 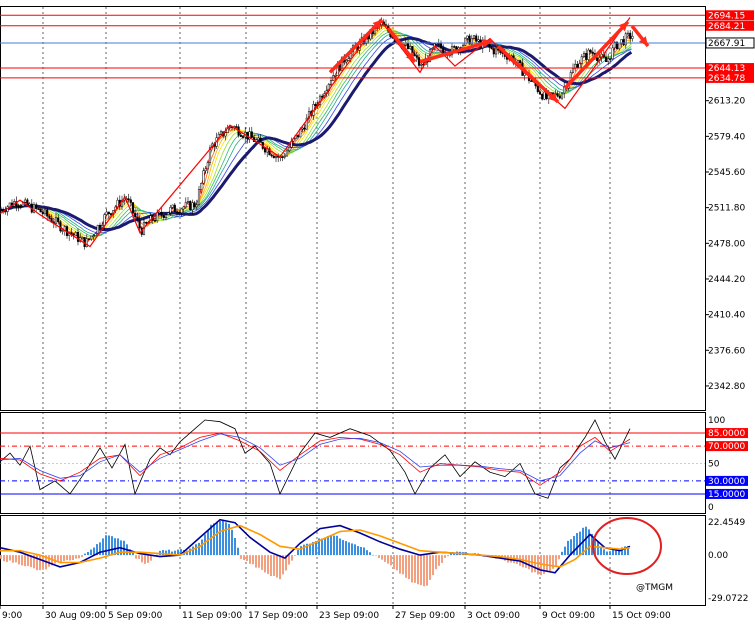 I want to click on time-tick-label: 3 Oct 09:00, so click(x=493, y=616).